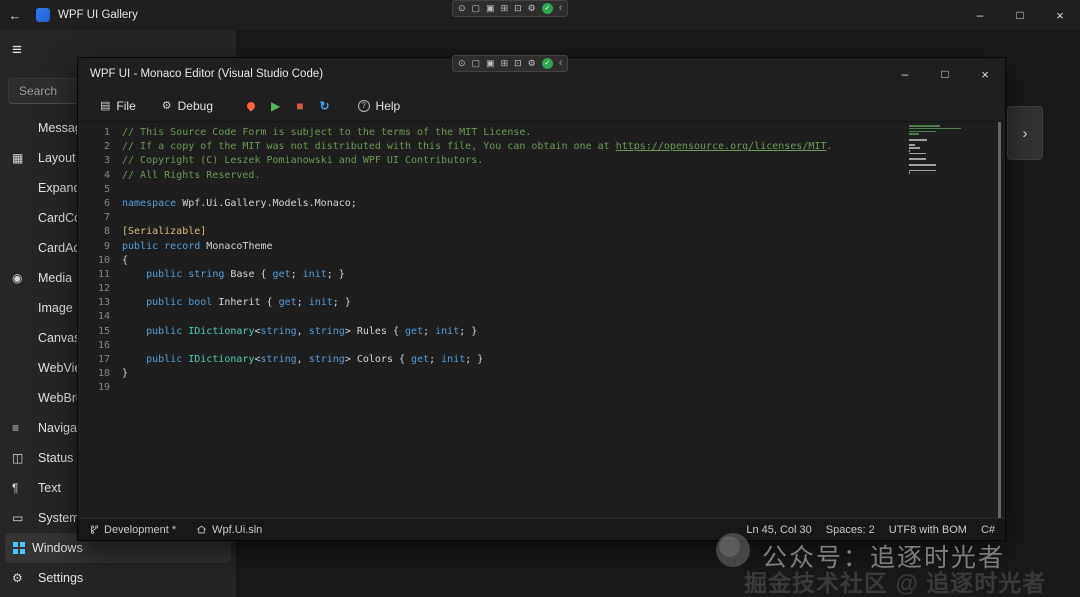 This screenshot has height=597, width=1080. What do you see at coordinates (543, 218) in the screenshot?
I see `code-line: 7` at bounding box center [543, 218].